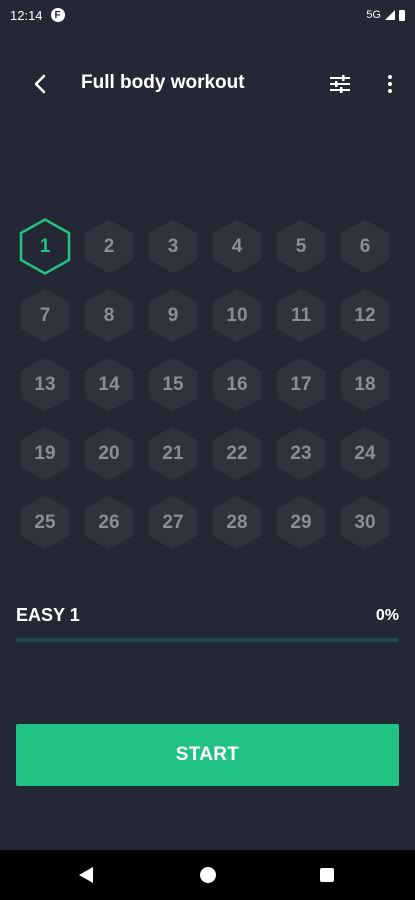  I want to click on level-label: EASY 1, so click(48, 615).